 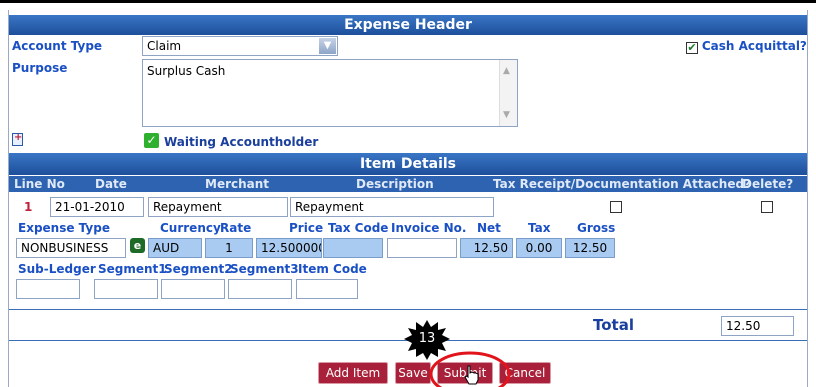 What do you see at coordinates (539, 248) in the screenshot?
I see `tax-field: 0.00` at bounding box center [539, 248].